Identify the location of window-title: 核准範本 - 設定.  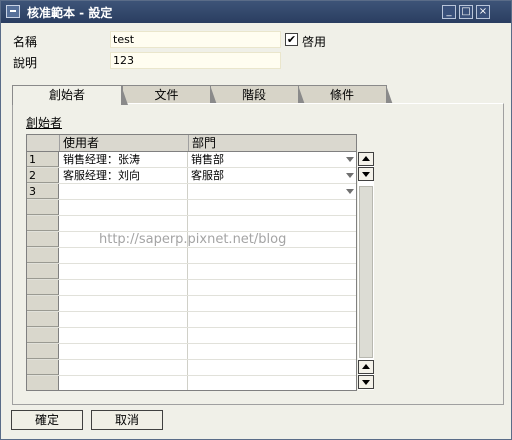
(70, 13).